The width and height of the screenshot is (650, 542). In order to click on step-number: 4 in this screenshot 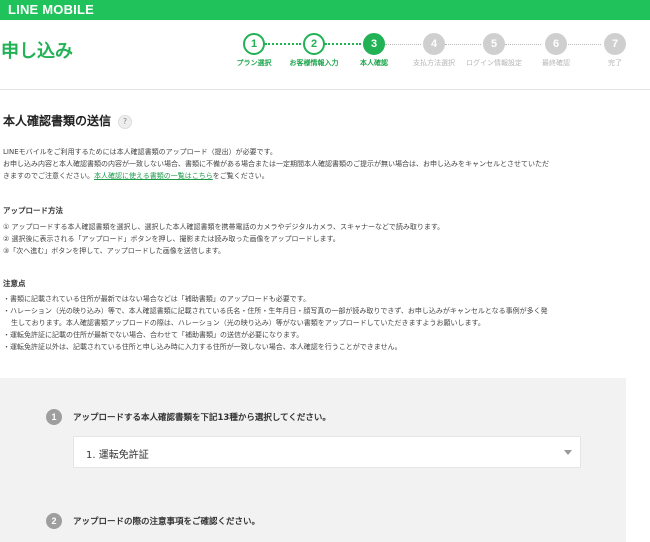, I will do `click(434, 44)`.